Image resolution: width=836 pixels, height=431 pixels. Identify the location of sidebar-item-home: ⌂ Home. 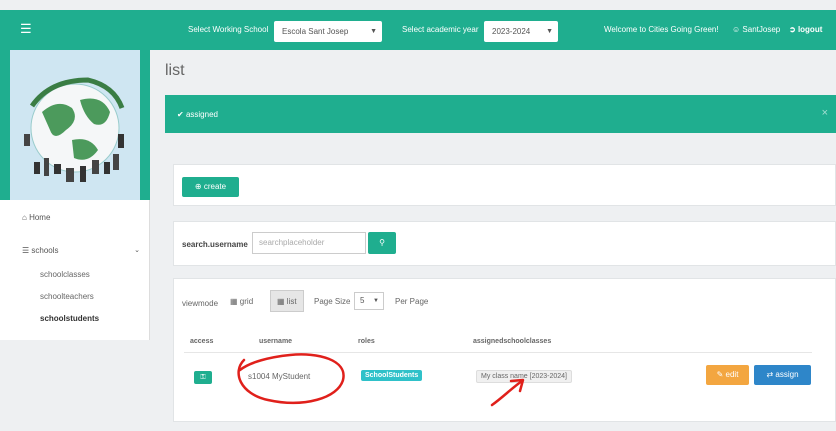
(36, 217).